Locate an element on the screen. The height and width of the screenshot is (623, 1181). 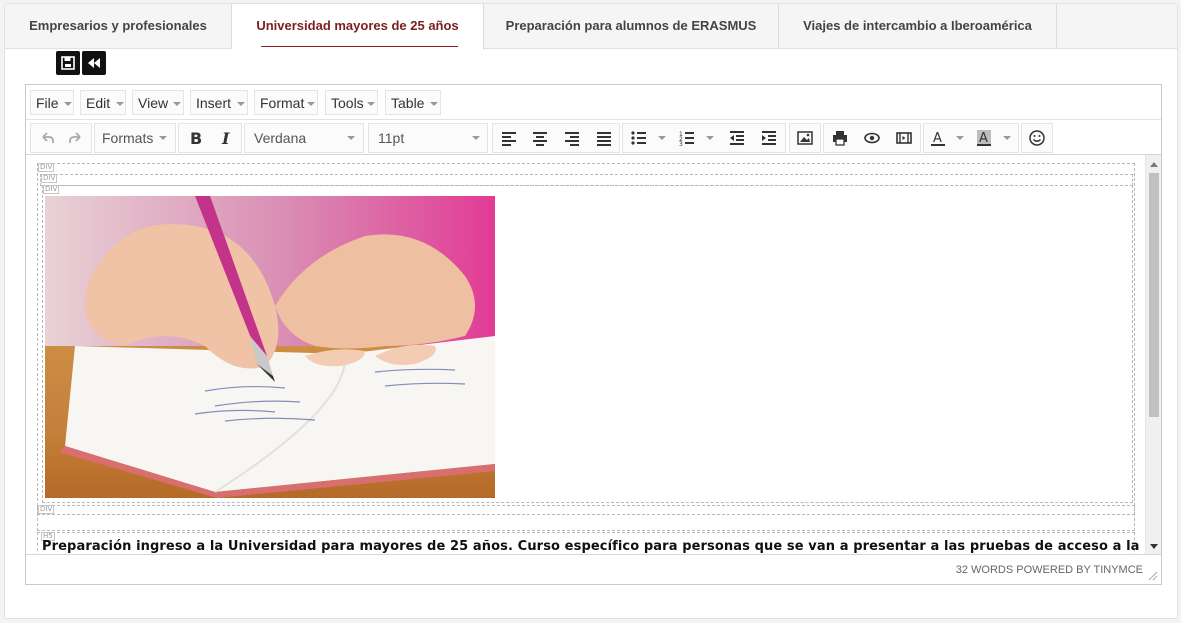
redo-icon is located at coordinates (75, 137).